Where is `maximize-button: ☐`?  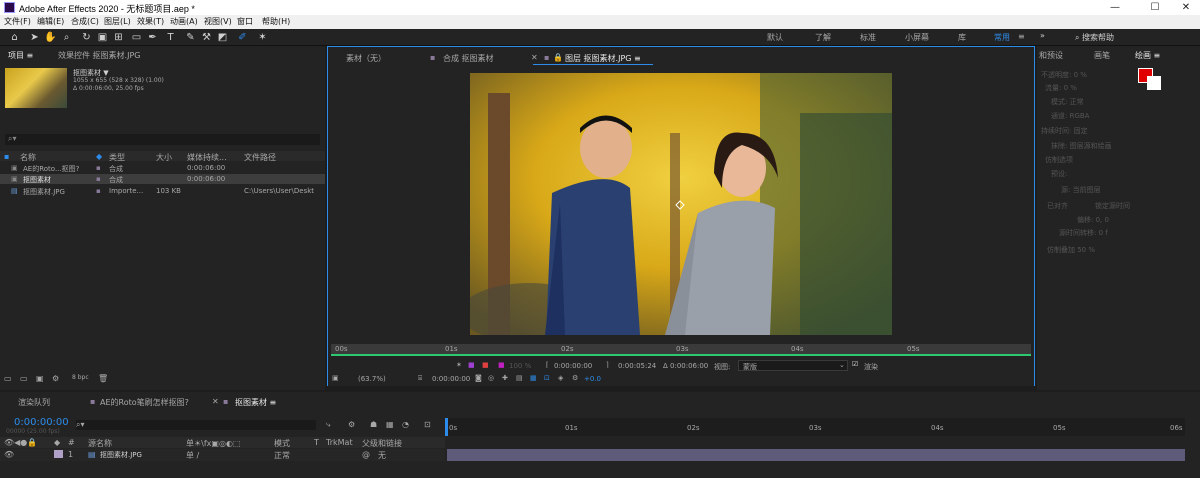
maximize-button: ☐ is located at coordinates (1155, 7).